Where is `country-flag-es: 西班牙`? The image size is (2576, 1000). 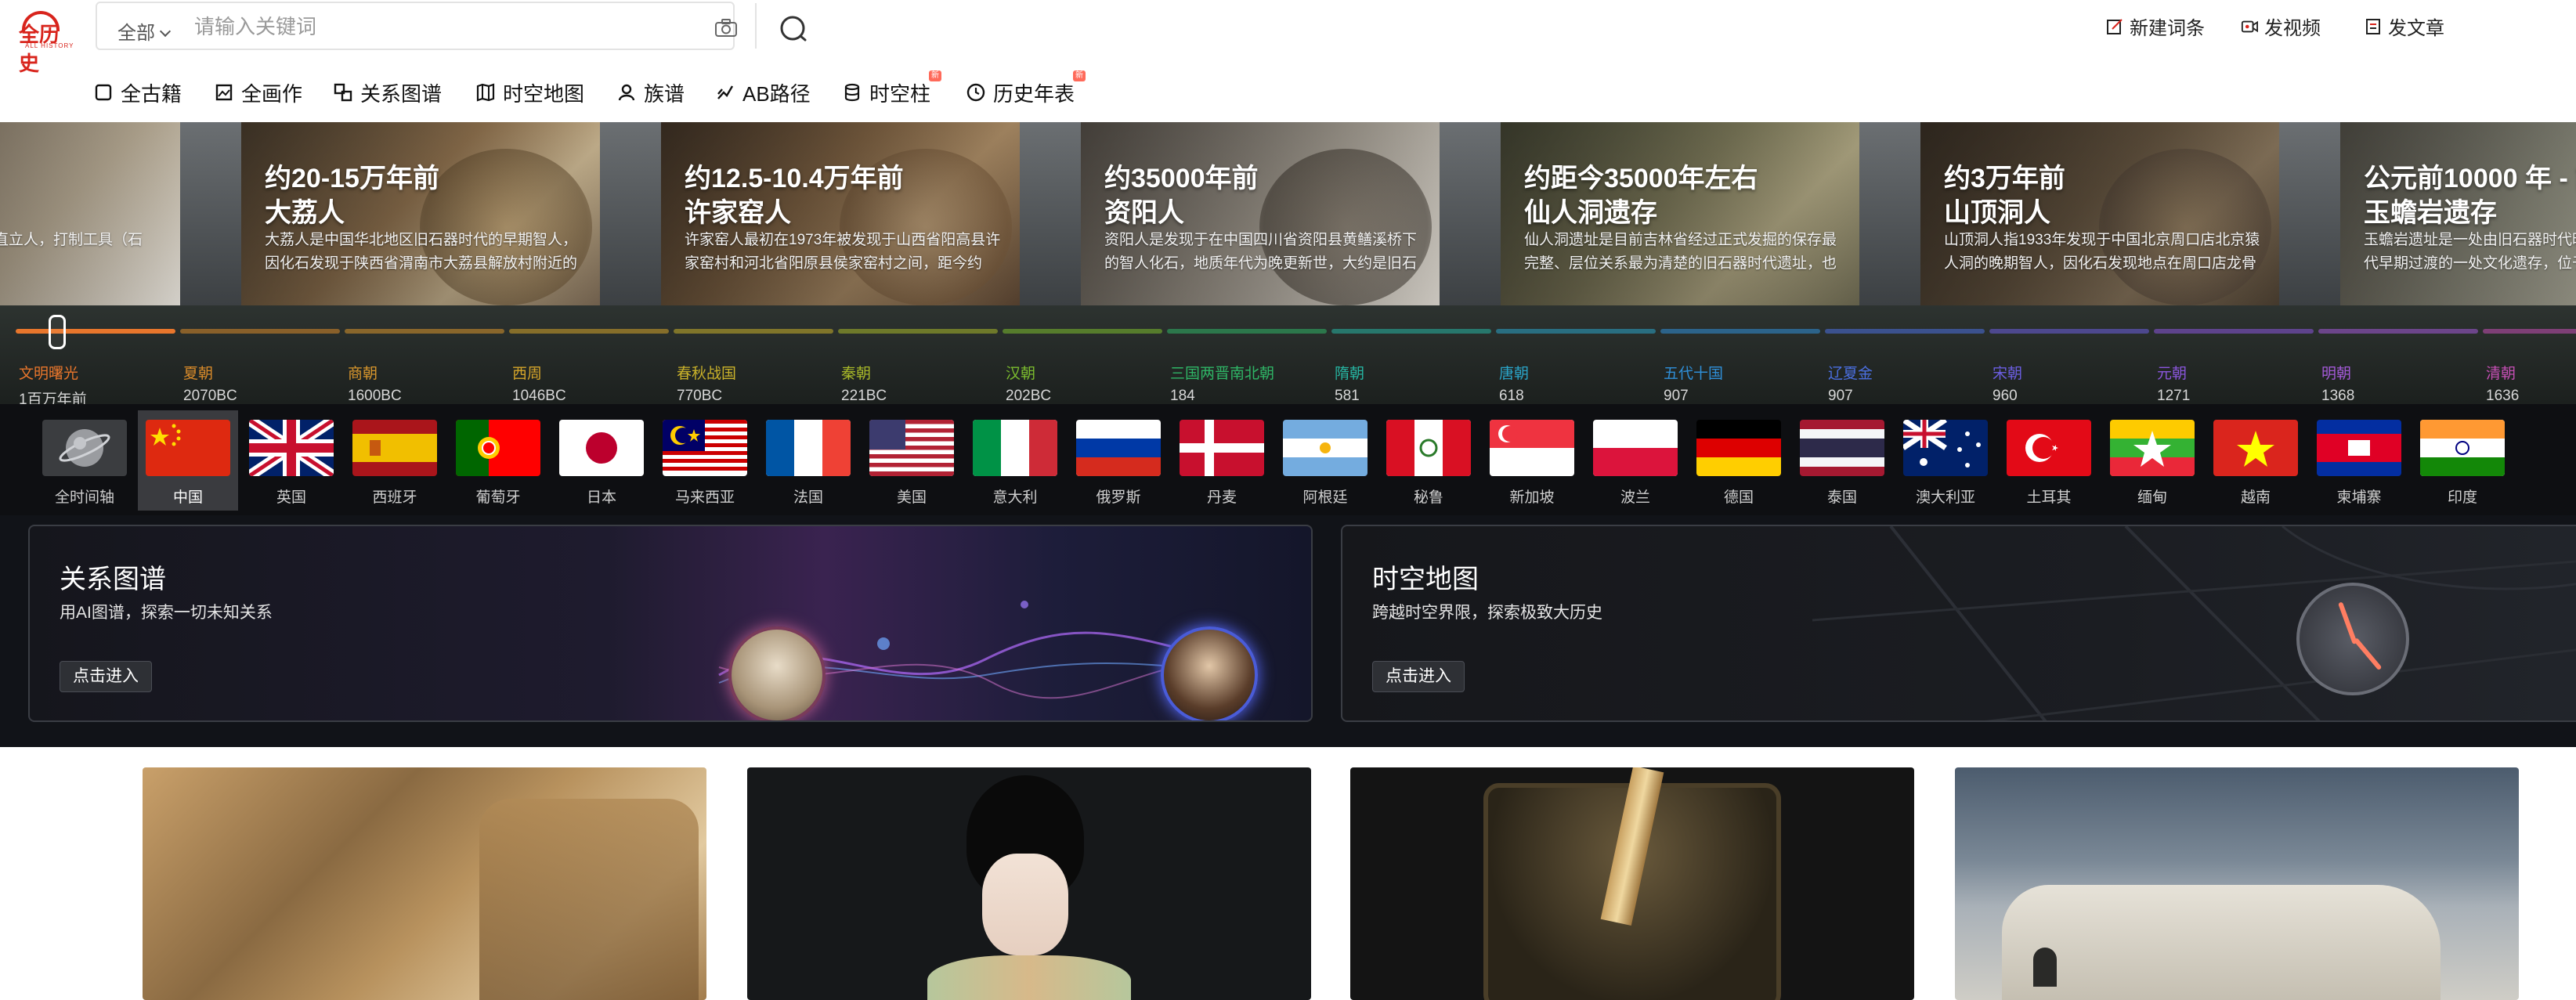
country-flag-es: 西班牙 is located at coordinates (395, 460).